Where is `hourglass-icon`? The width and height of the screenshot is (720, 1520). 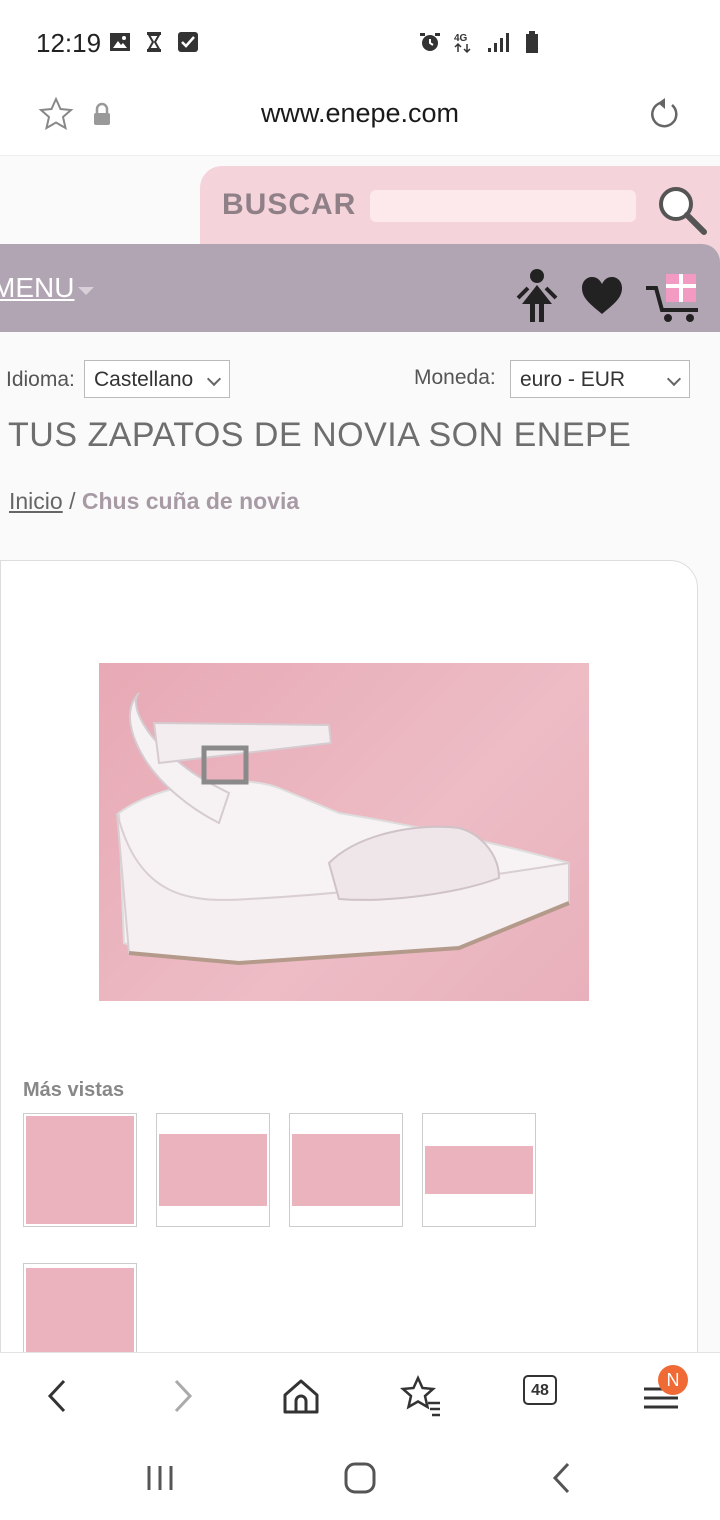
hourglass-icon is located at coordinates (154, 42).